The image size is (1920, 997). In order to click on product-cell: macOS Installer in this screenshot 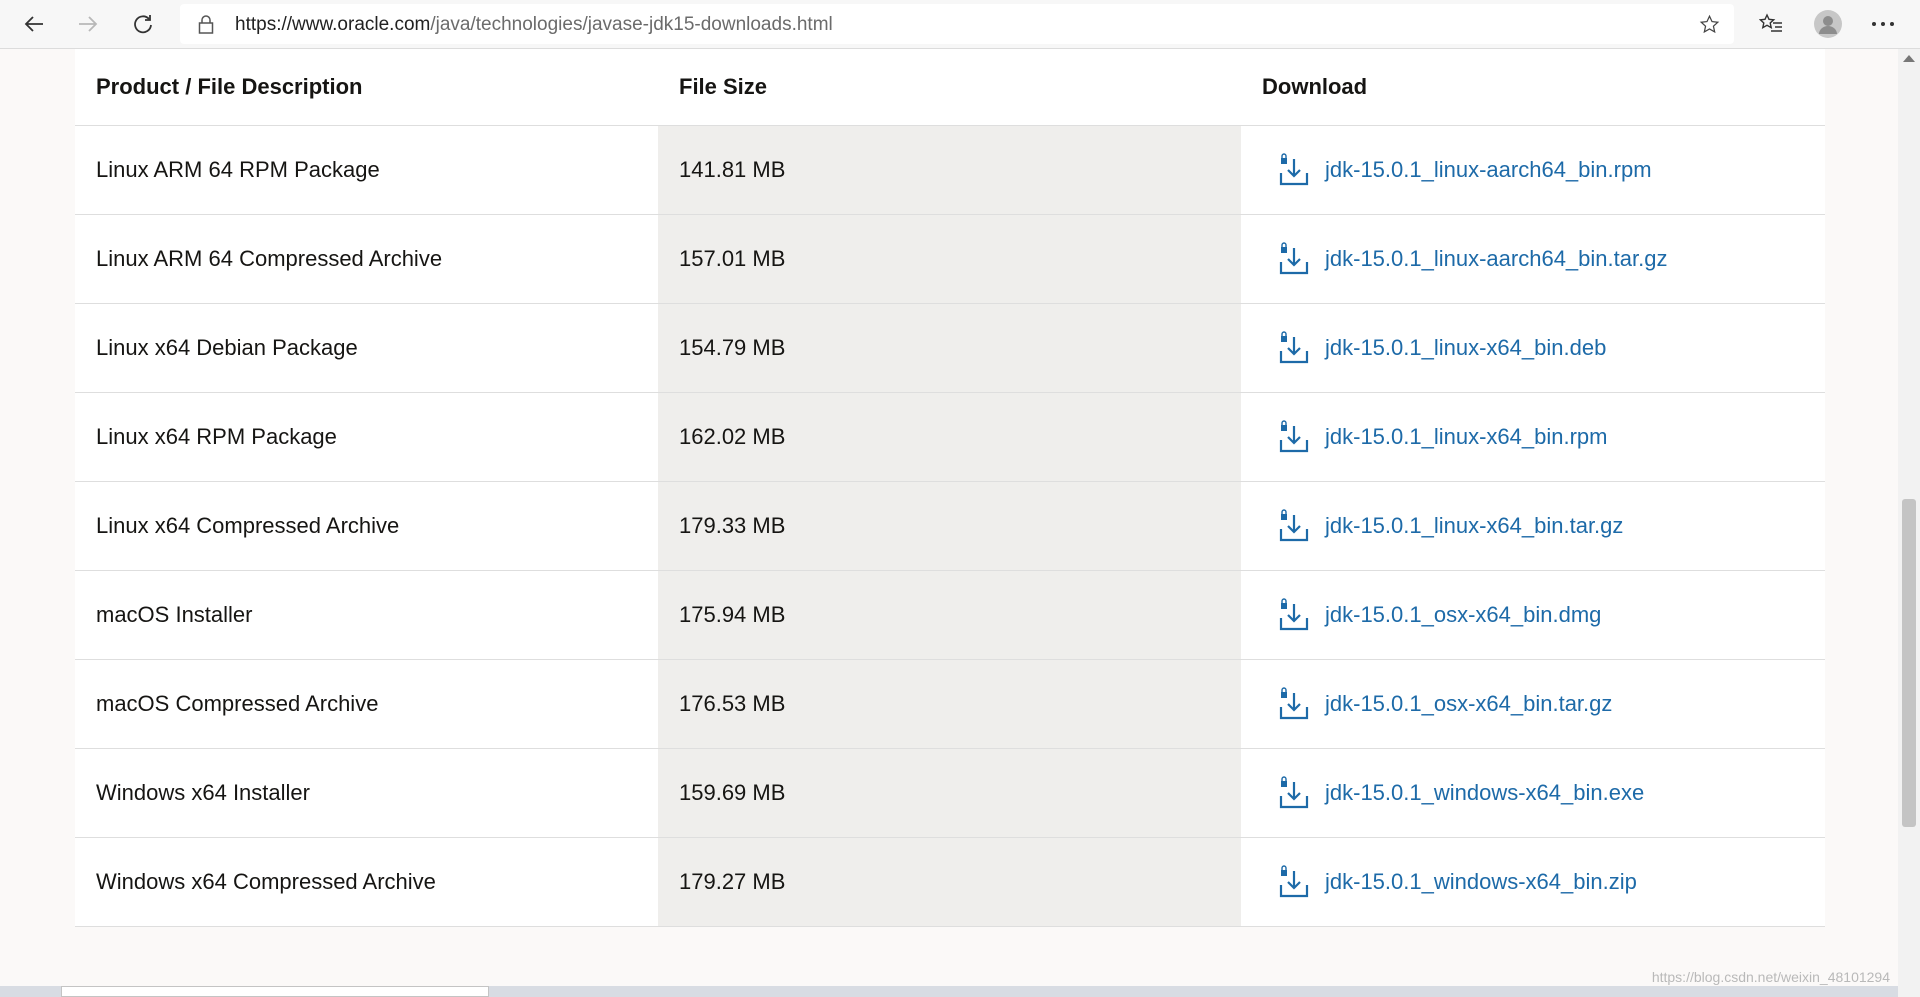, I will do `click(366, 615)`.